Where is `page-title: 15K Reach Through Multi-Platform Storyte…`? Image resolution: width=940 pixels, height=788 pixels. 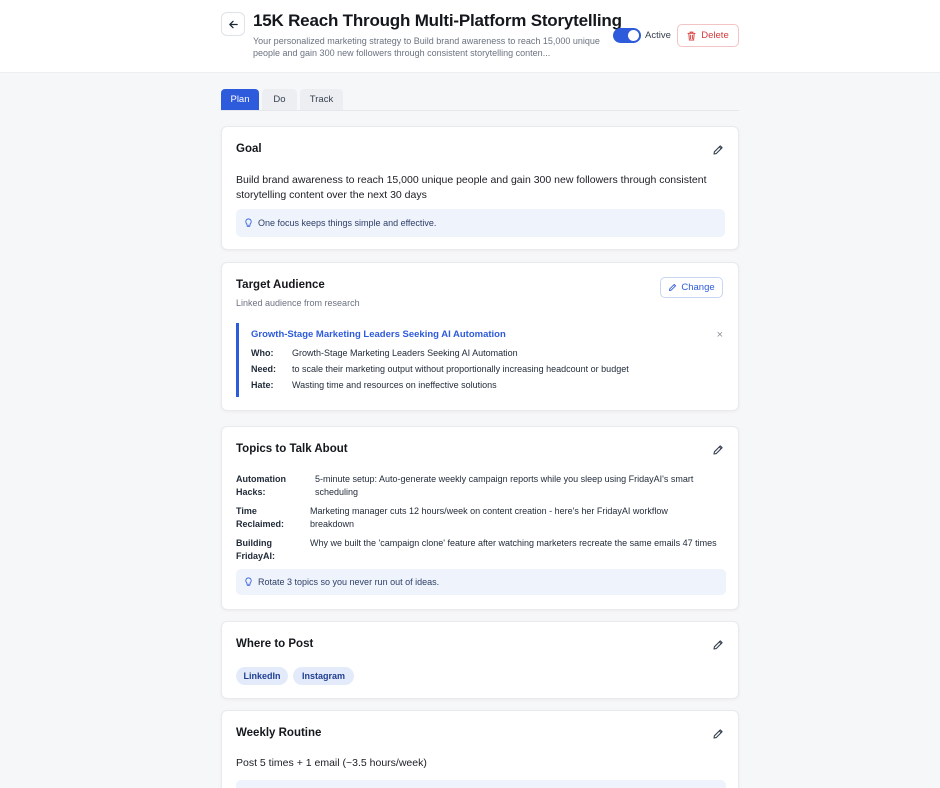
page-title: 15K Reach Through Multi-Platform Storyte… is located at coordinates (437, 20).